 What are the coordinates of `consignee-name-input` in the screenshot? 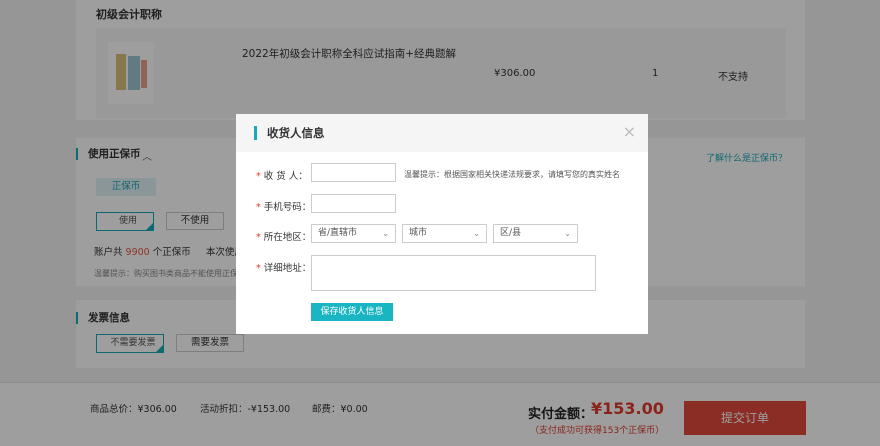 It's located at (353, 172).